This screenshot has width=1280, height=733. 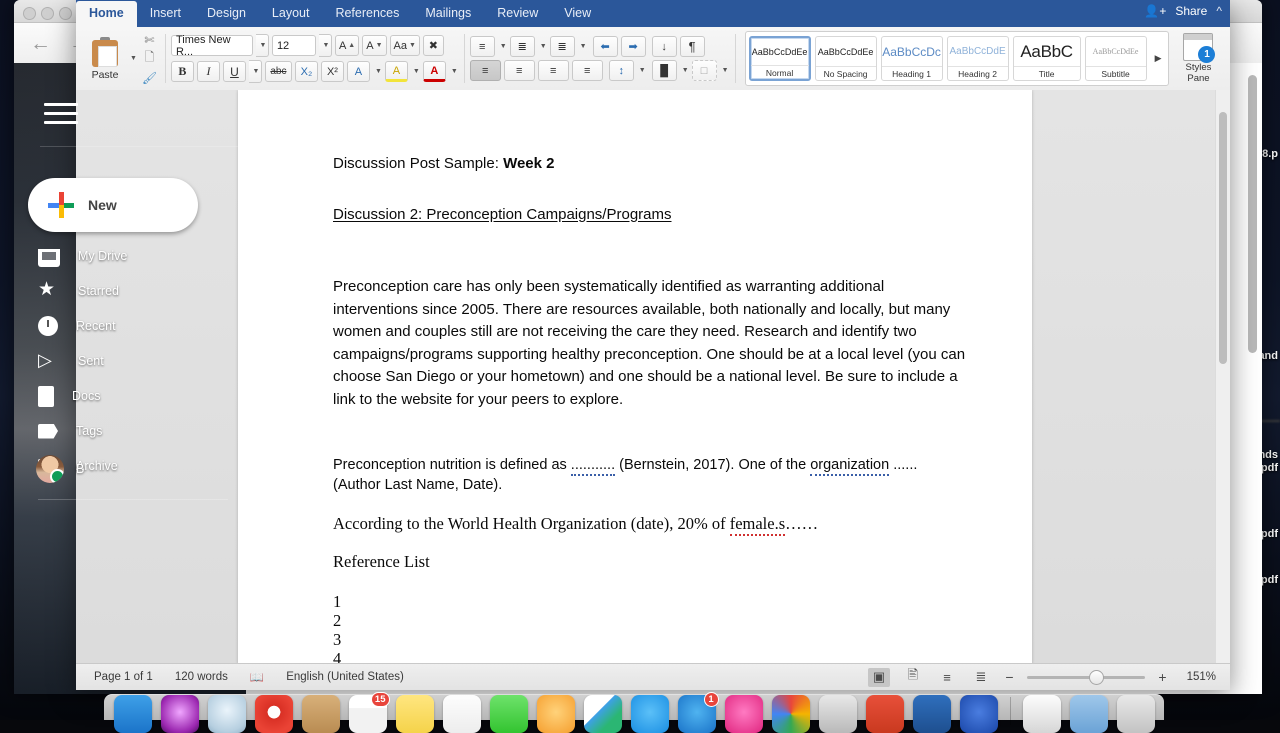 I want to click on numbering-caret-icon: ▼, so click(x=543, y=46).